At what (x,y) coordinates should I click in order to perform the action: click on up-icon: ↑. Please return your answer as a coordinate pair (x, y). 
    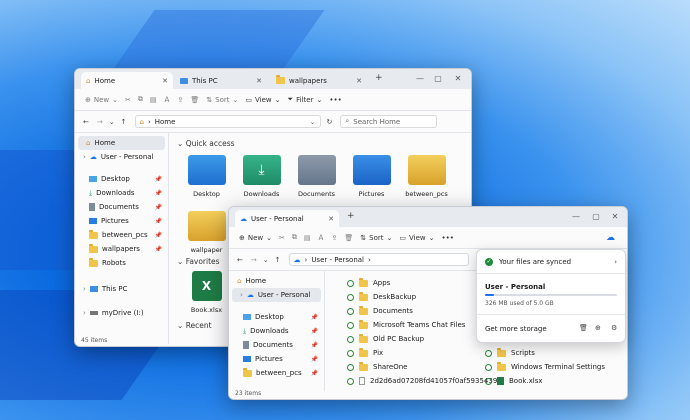
    Looking at the image, I should click on (124, 122).